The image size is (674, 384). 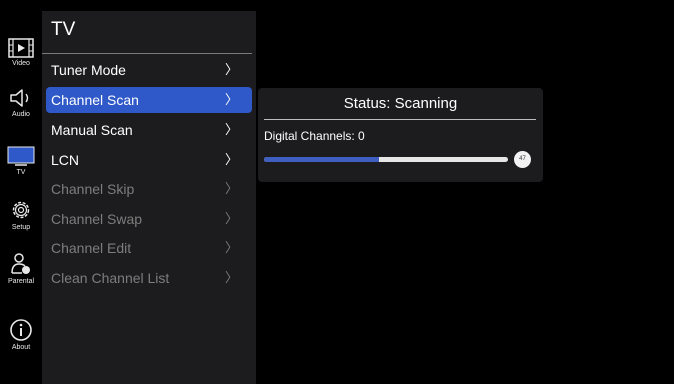 What do you see at coordinates (321, 159) in the screenshot?
I see `scan-progress-fill` at bounding box center [321, 159].